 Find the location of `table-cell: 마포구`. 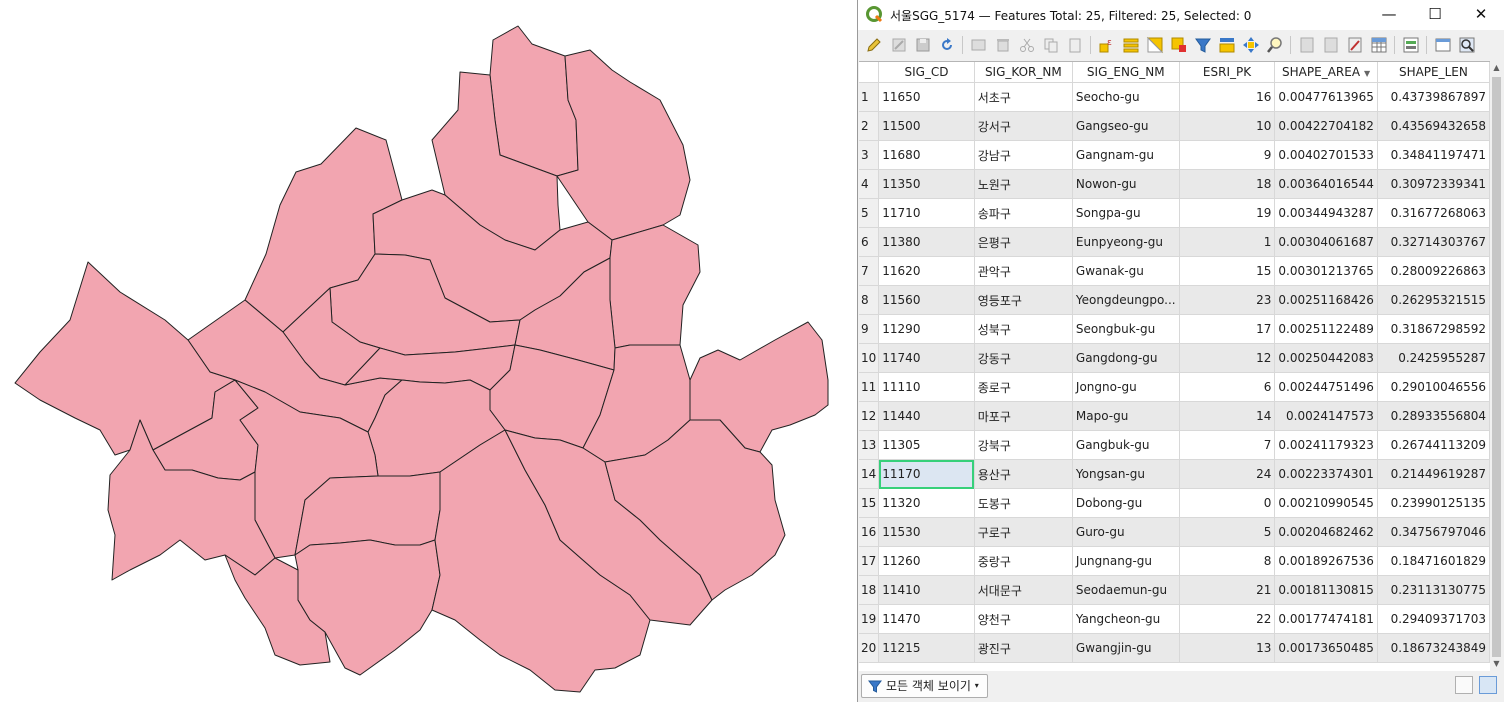

table-cell: 마포구 is located at coordinates (1023, 416).